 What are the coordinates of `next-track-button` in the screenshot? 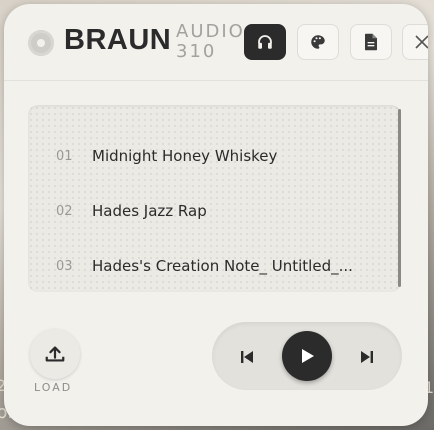 It's located at (367, 357).